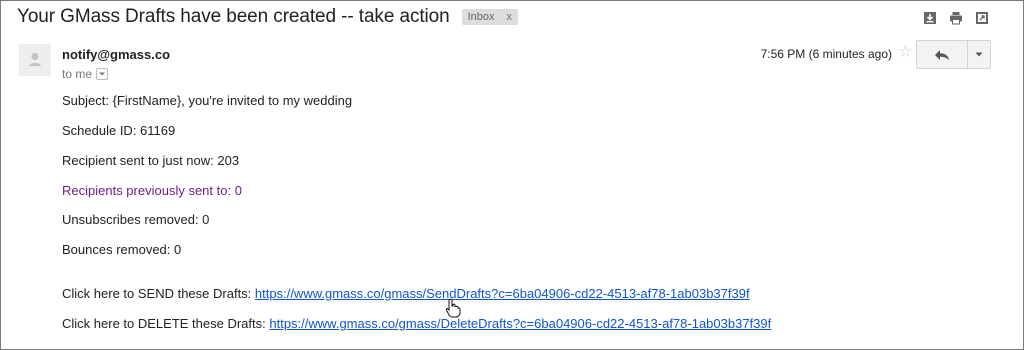 This screenshot has width=1024, height=350. I want to click on reply-button-group, so click(953, 54).